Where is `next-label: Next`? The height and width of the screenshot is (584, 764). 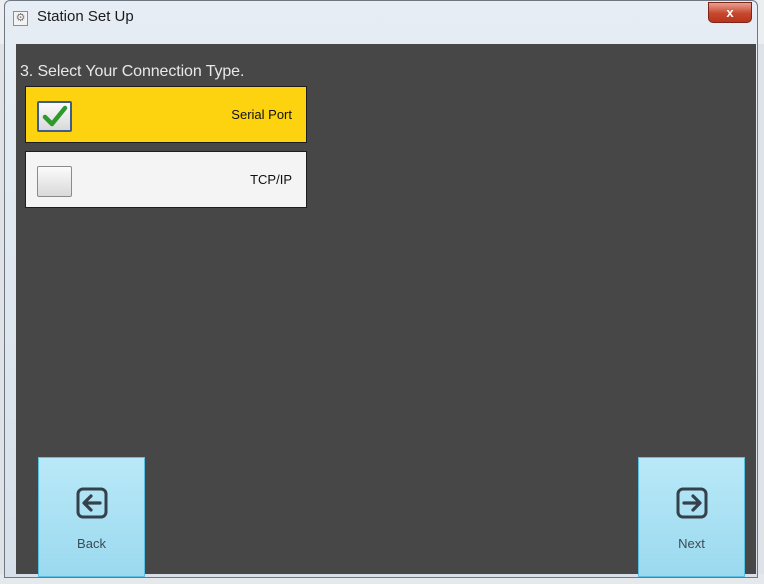
next-label: Next is located at coordinates (691, 543).